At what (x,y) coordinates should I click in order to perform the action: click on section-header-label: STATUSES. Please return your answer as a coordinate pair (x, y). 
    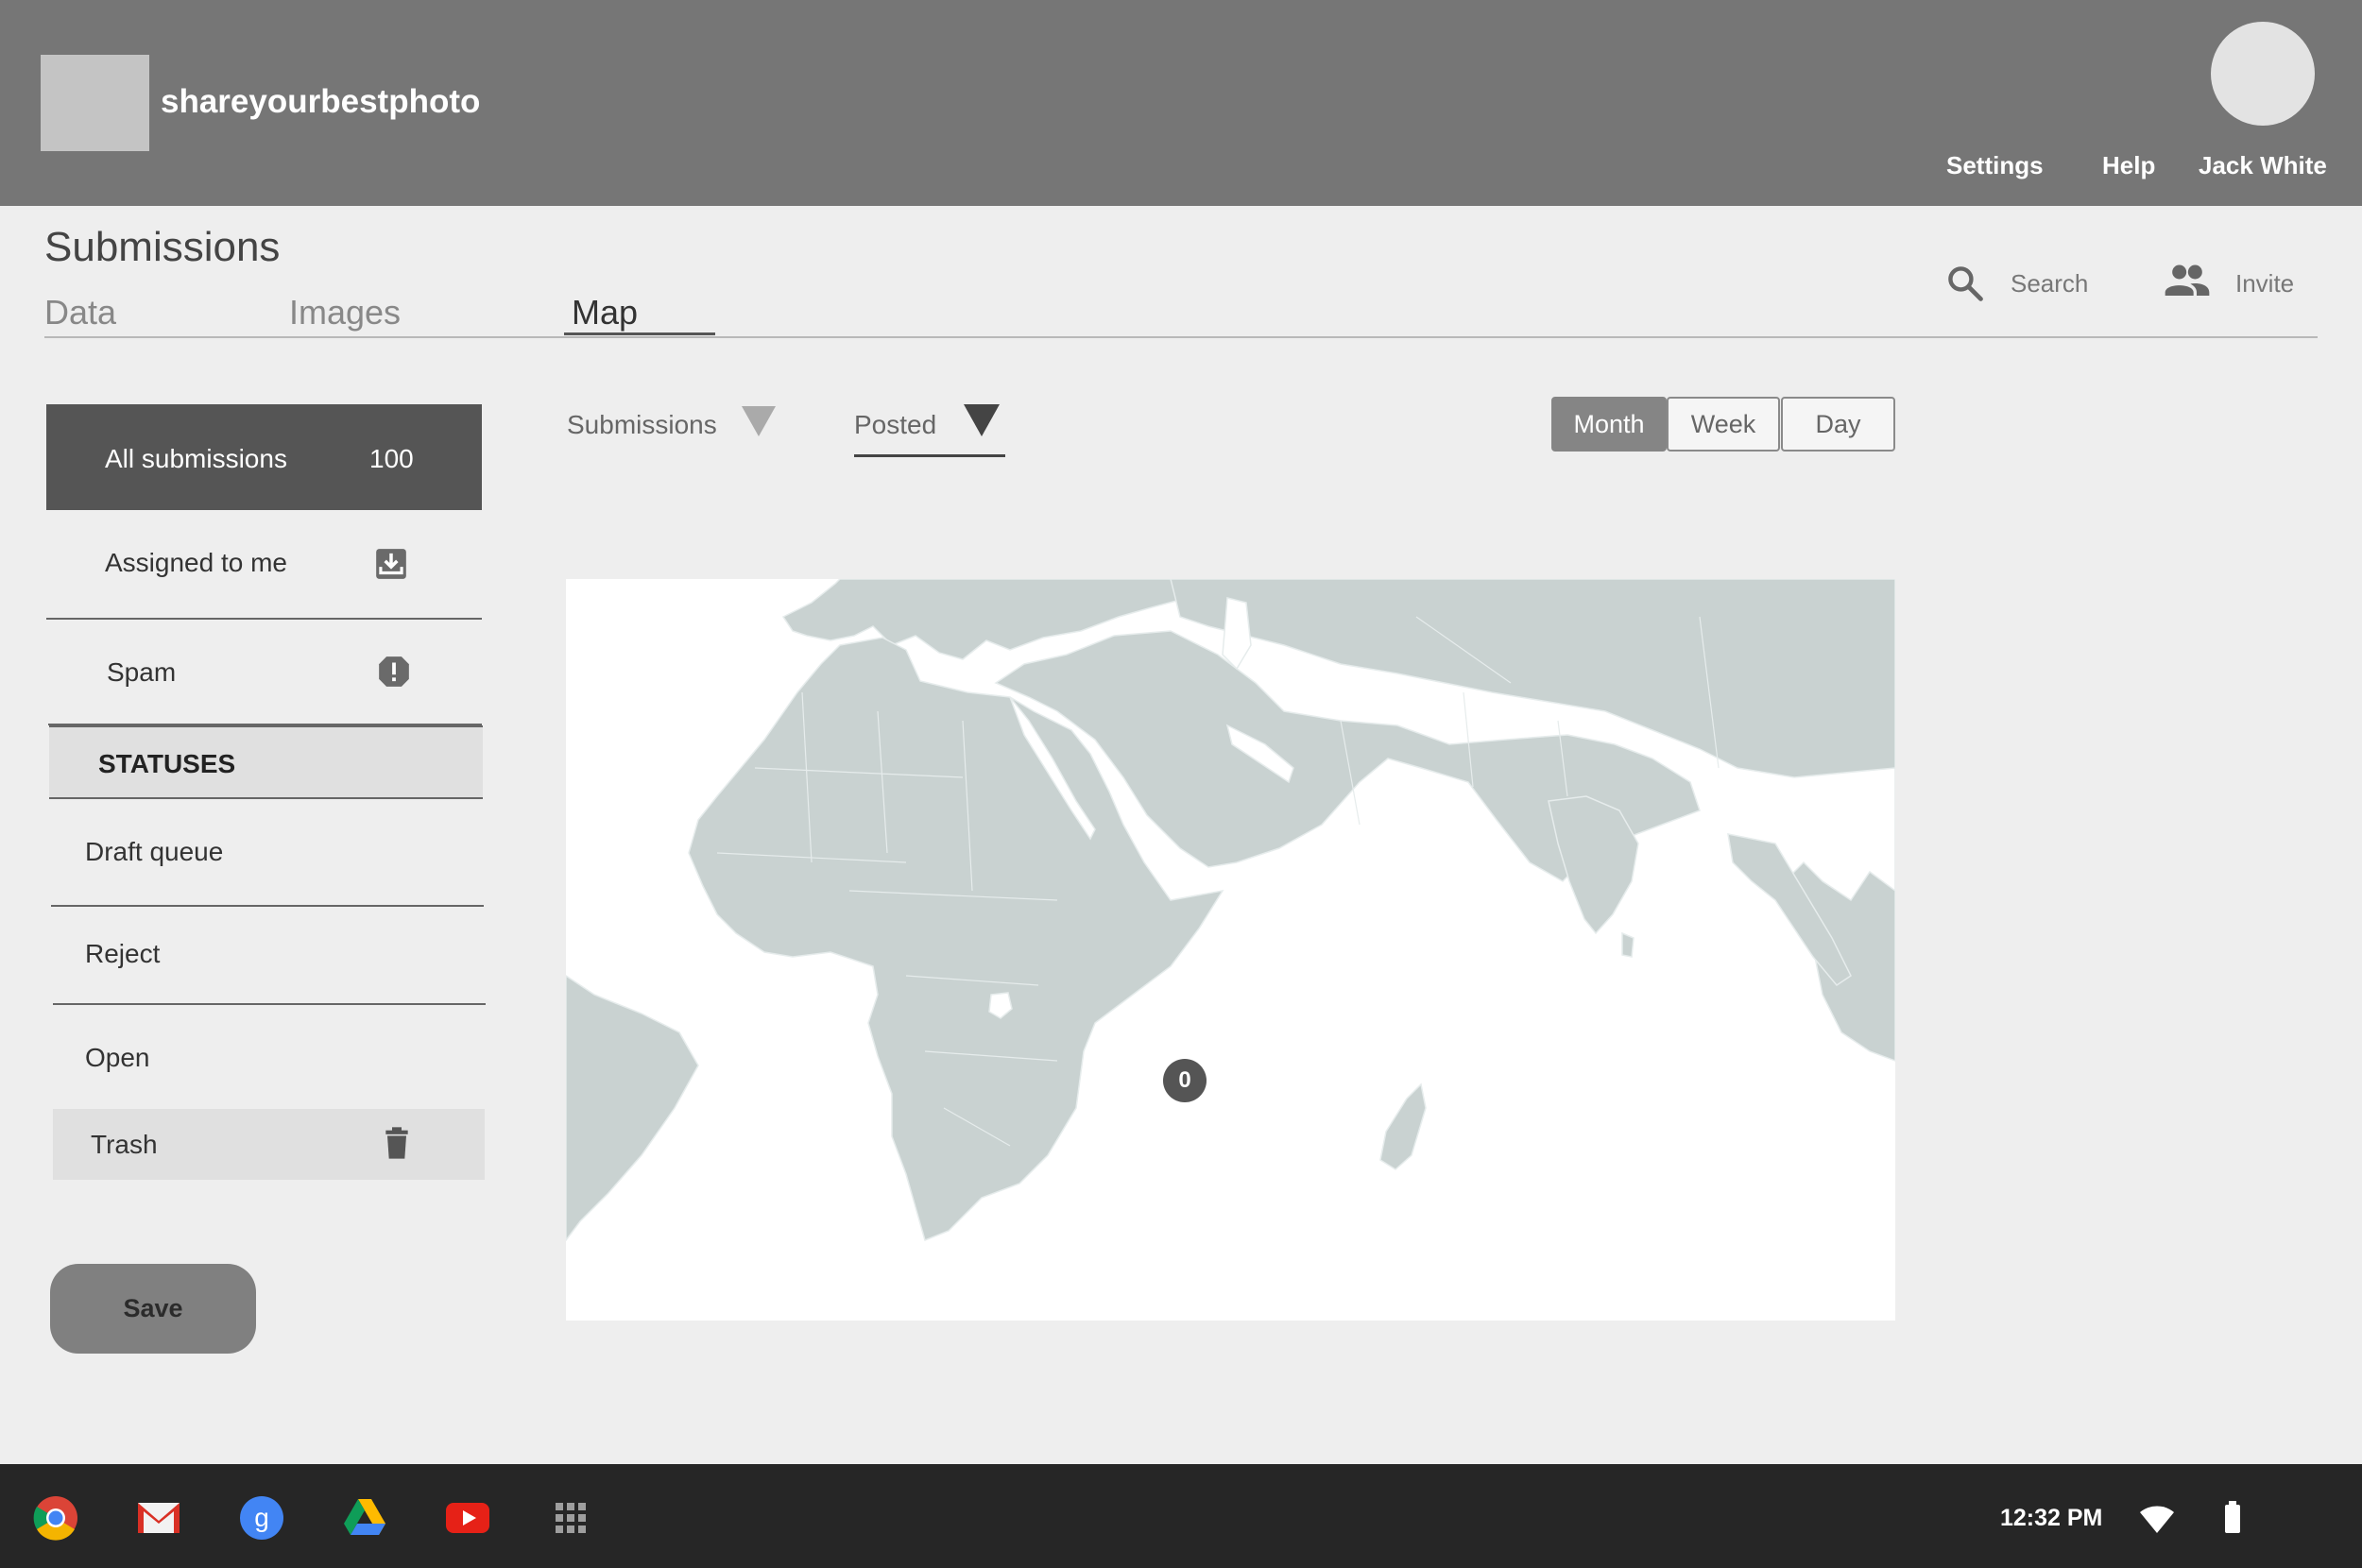
    Looking at the image, I should click on (167, 763).